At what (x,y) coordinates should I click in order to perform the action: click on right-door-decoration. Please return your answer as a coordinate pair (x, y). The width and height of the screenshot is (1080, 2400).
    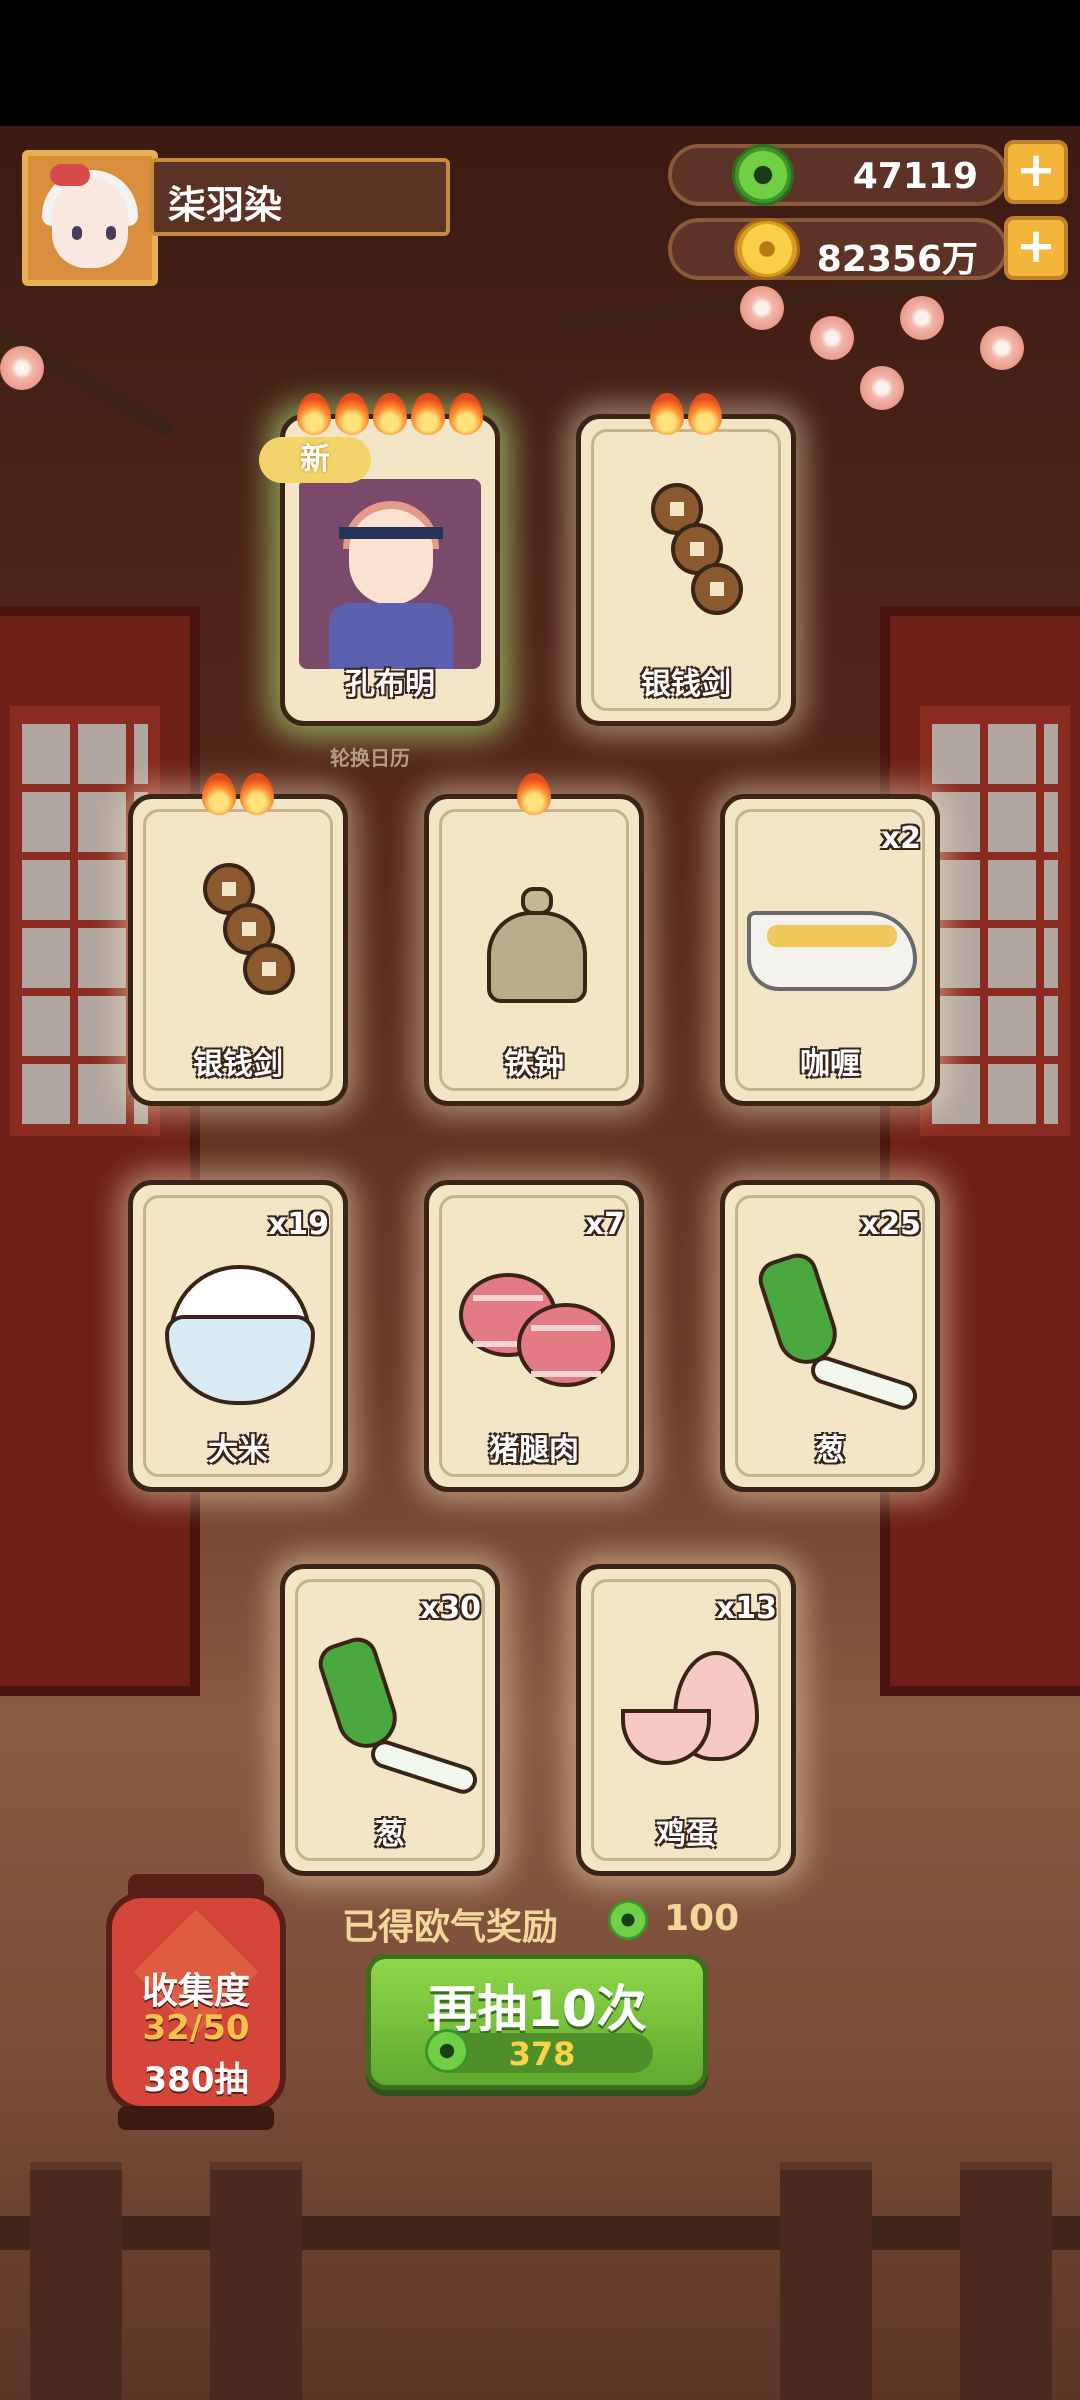
    Looking at the image, I should click on (980, 1151).